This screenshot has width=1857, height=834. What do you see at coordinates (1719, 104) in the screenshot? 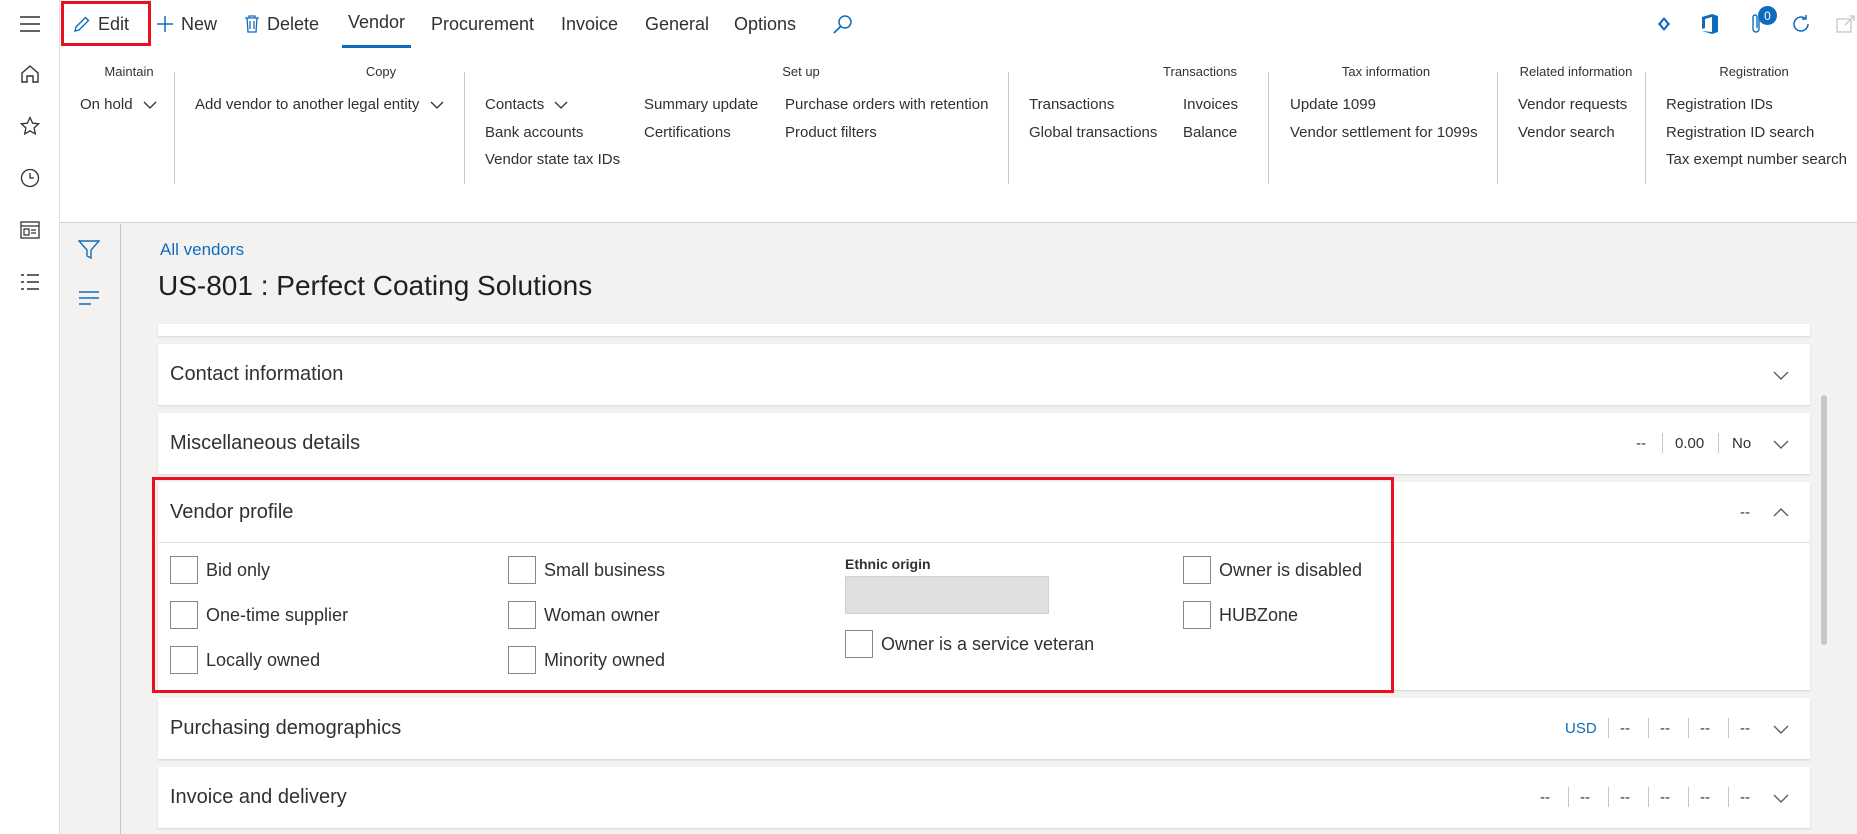
I see `registration-ids-button: Registration IDs` at bounding box center [1719, 104].